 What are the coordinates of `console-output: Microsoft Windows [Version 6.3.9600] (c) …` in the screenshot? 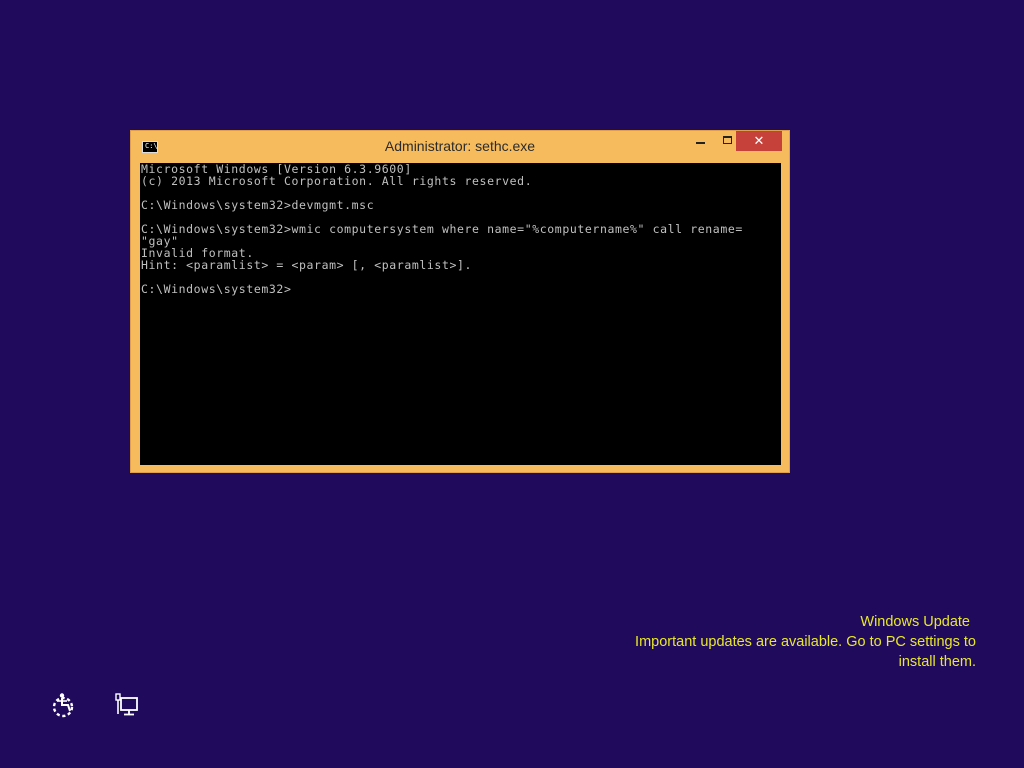 It's located at (460, 229).